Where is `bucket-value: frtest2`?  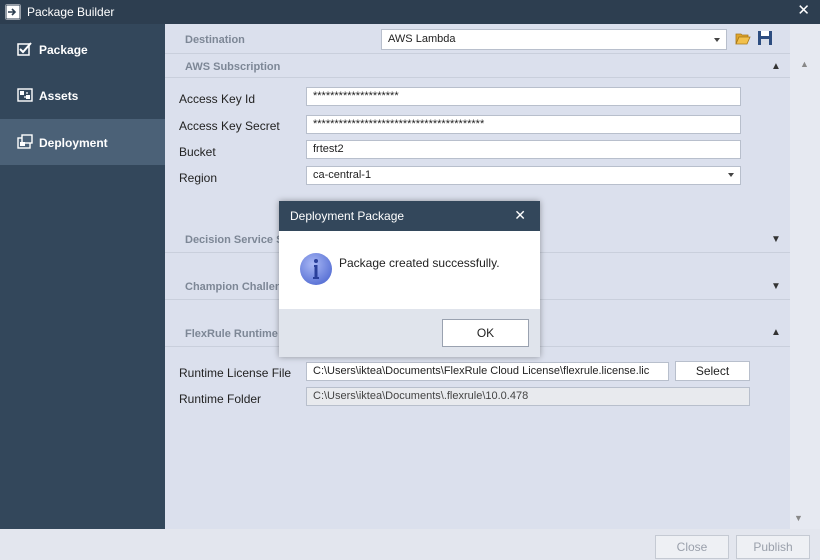
bucket-value: frtest2 is located at coordinates (328, 149).